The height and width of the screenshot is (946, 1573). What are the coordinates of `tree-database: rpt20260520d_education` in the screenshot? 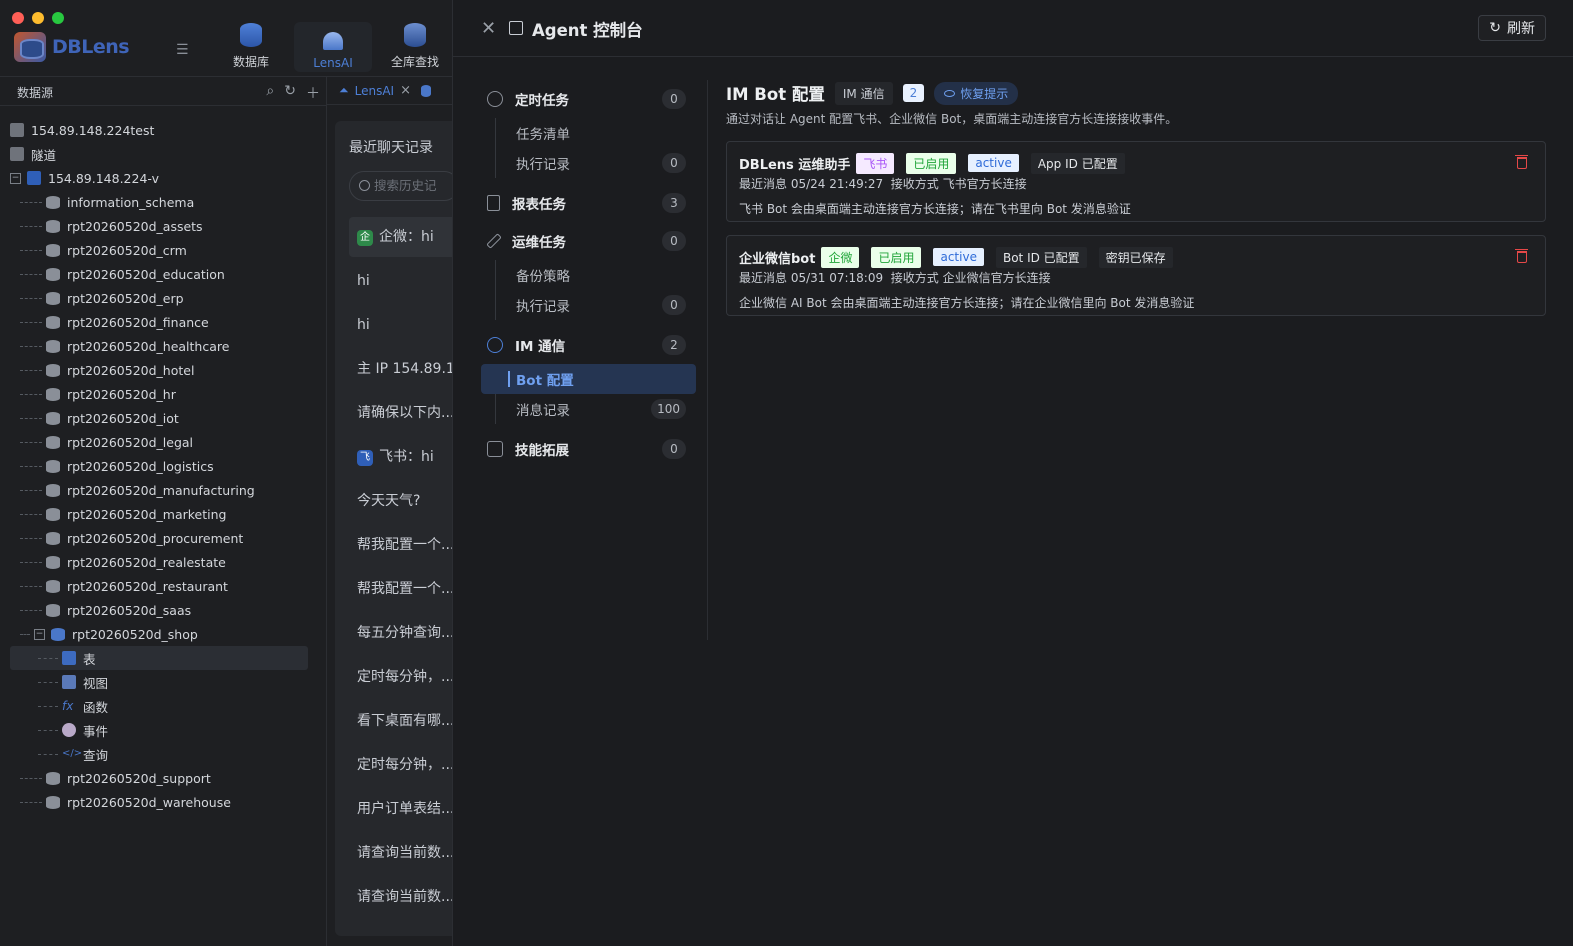 It's located at (160, 274).